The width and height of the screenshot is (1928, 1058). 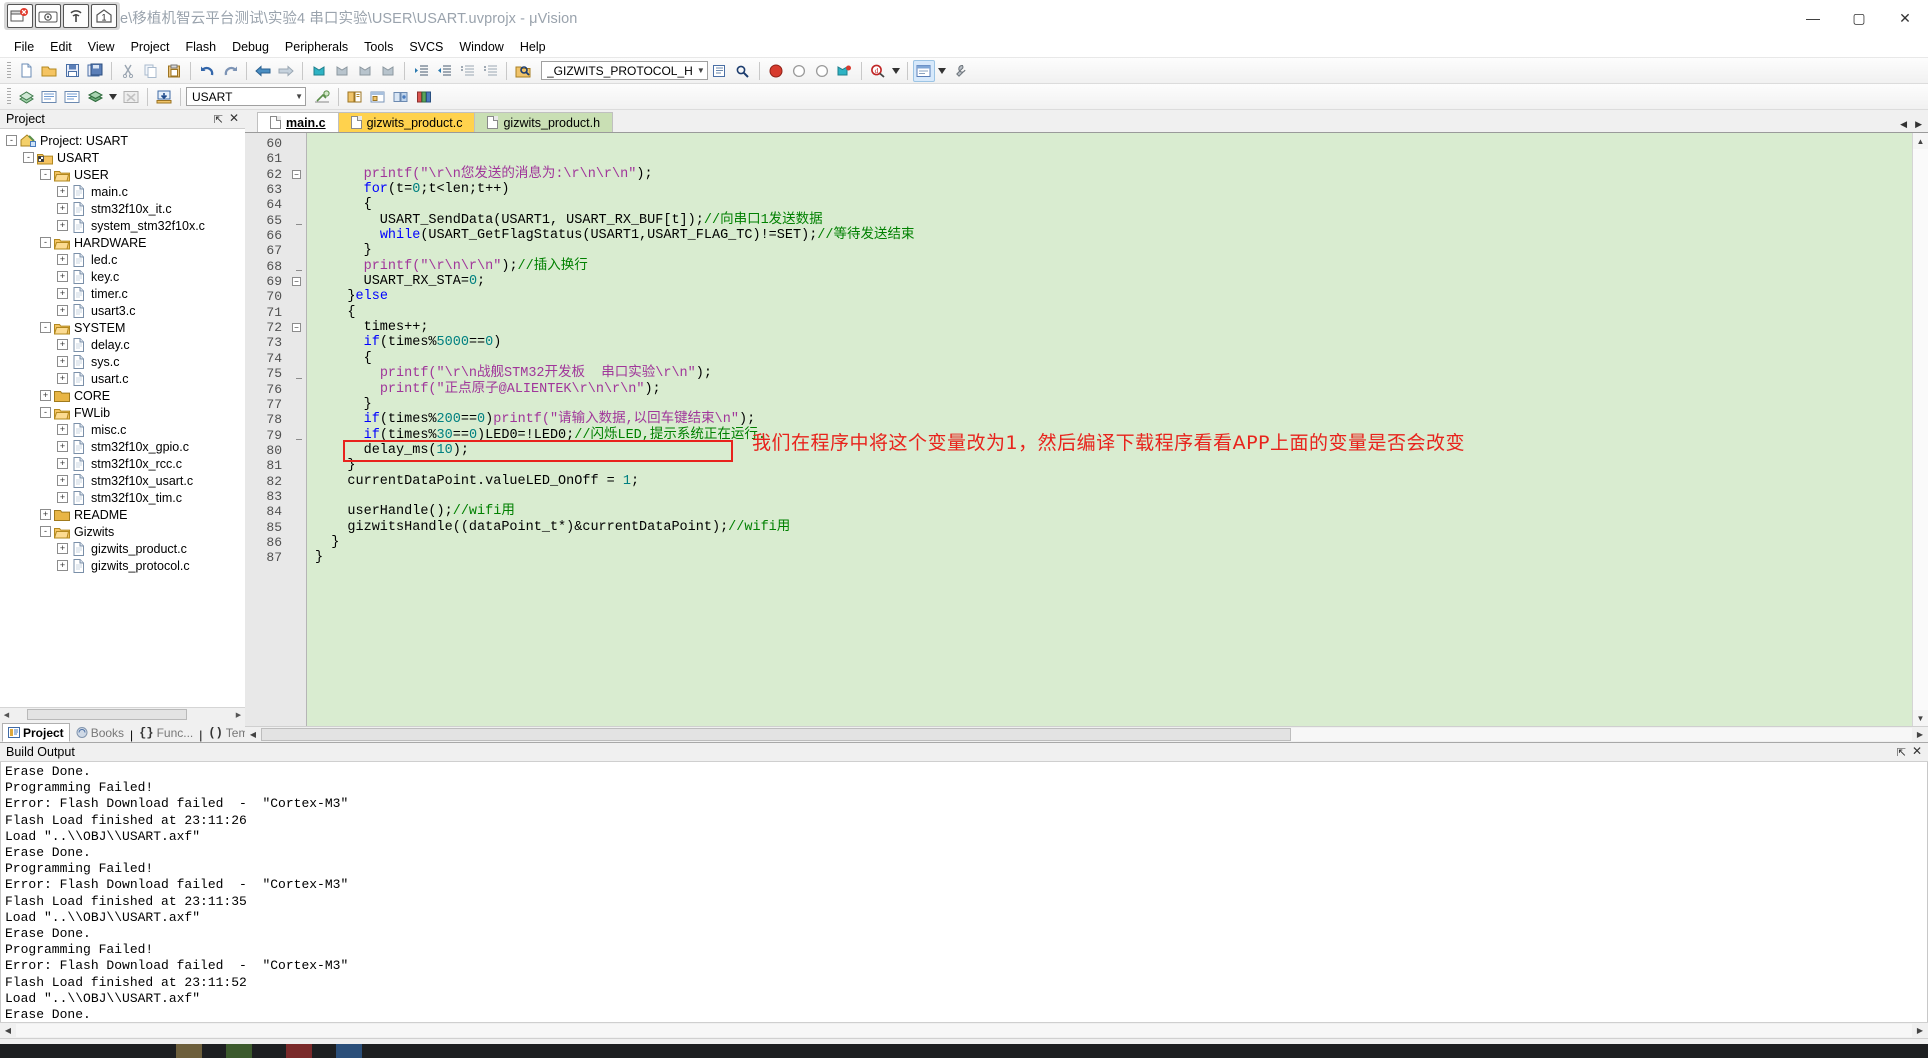 I want to click on paste-icon, so click(x=174, y=71).